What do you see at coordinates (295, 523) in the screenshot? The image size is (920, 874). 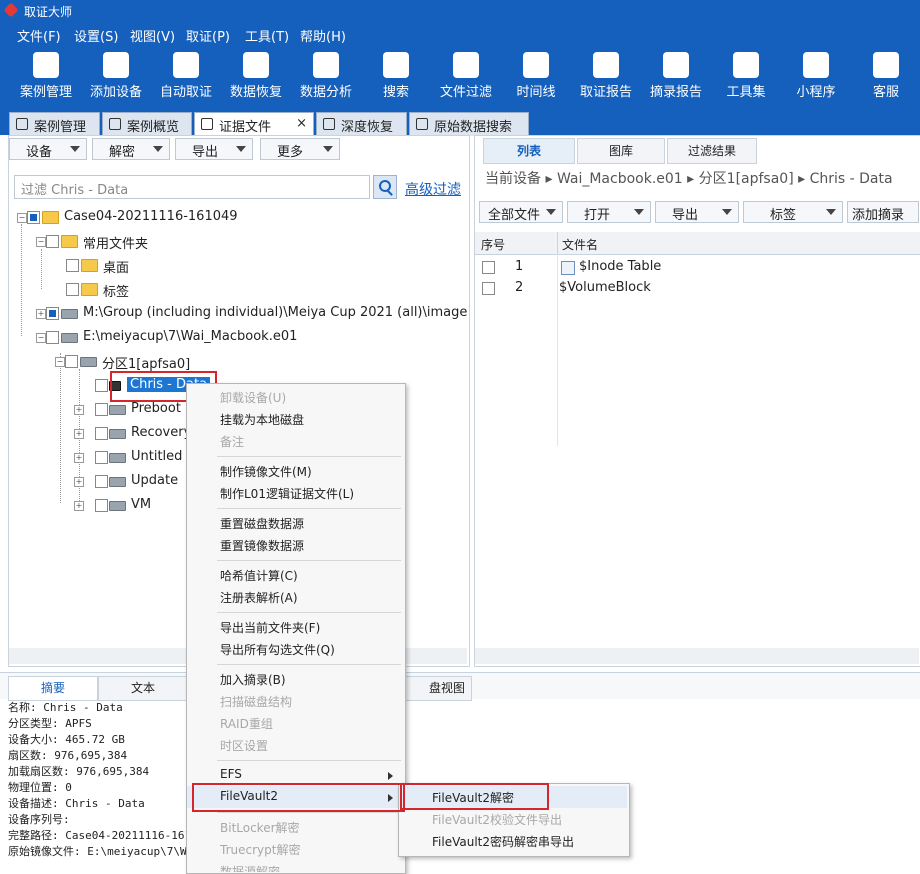 I see `menu-item-reset-disk-source: 重置磁盘数据源` at bounding box center [295, 523].